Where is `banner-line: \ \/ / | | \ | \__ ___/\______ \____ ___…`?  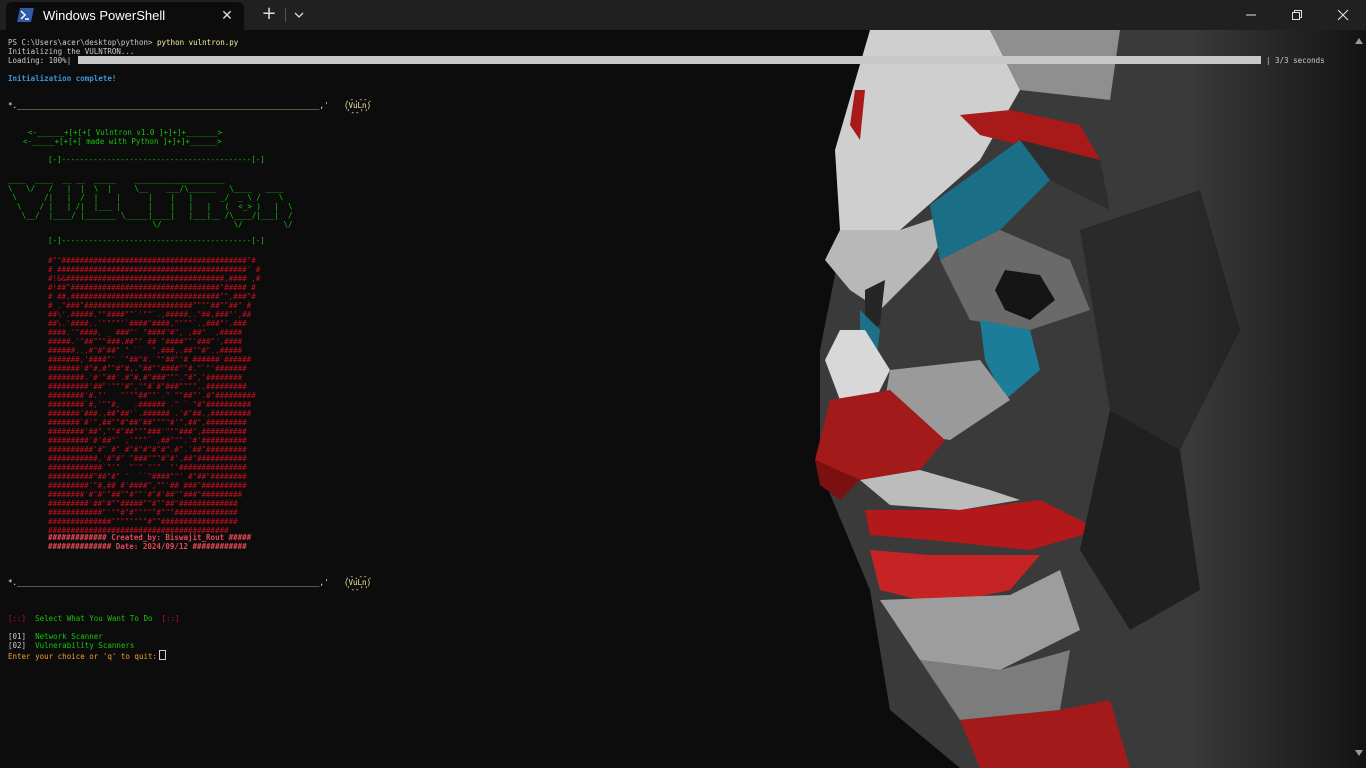
banner-line: \ \/ / | | \ | \__ ___/\______ \____ ___… is located at coordinates (146, 188).